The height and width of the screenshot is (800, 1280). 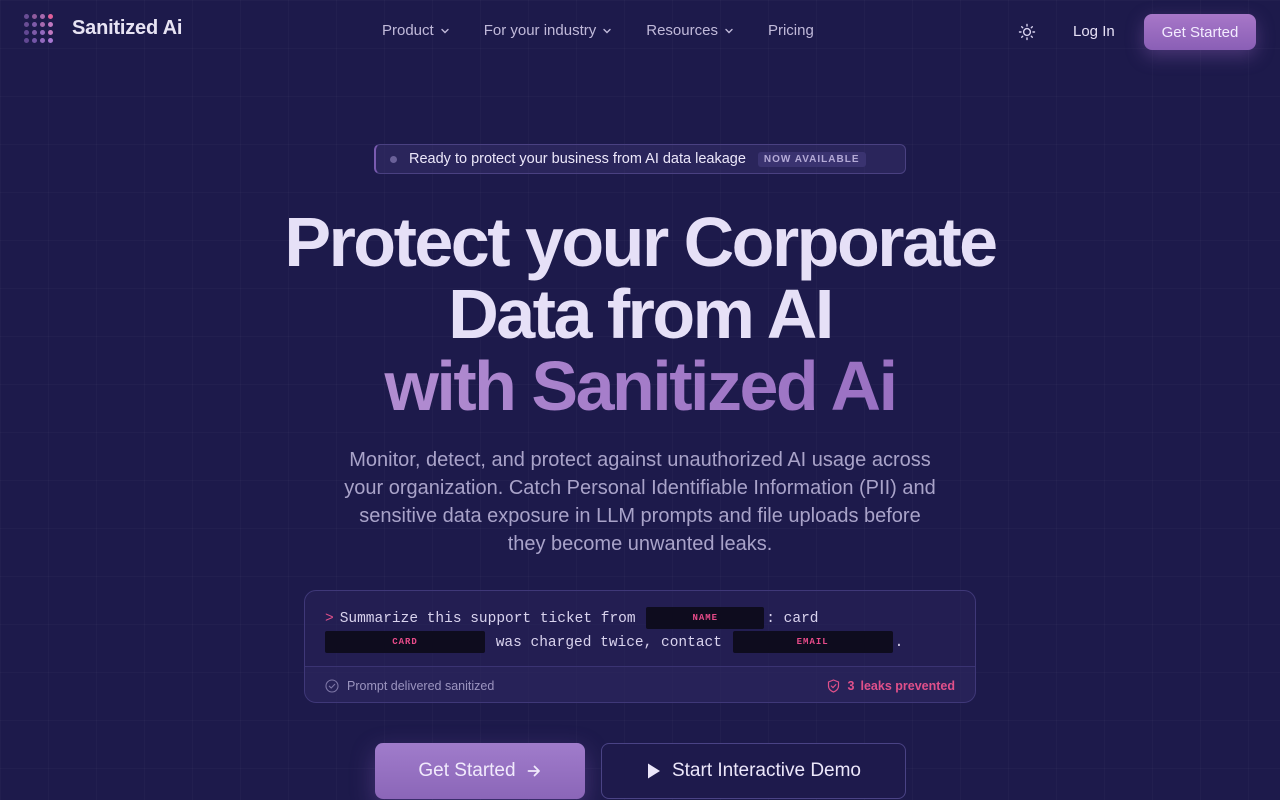 I want to click on theme-toggle-button, so click(x=1027, y=32).